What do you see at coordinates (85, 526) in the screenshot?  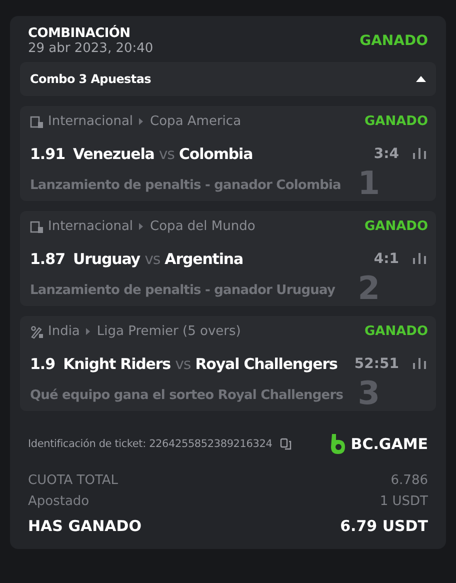 I see `summary-label: HAS GANADO` at bounding box center [85, 526].